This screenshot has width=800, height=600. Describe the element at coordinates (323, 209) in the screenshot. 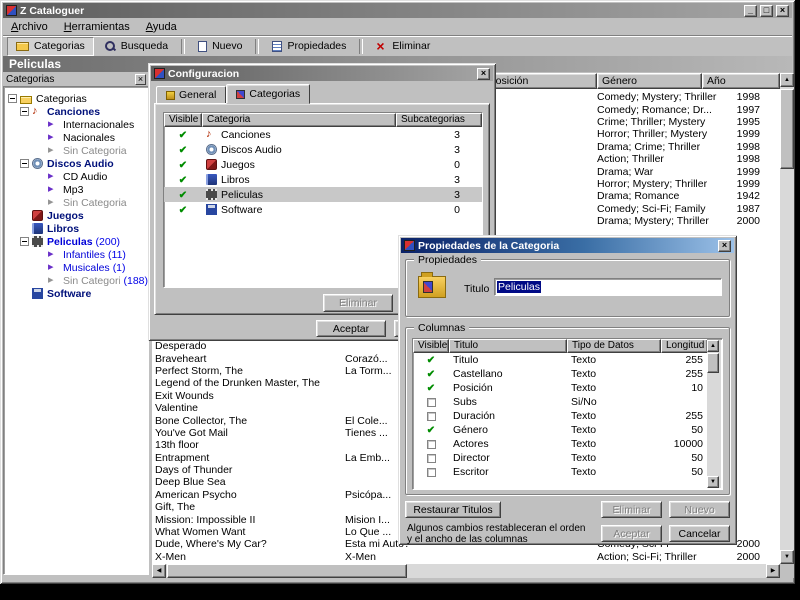

I see `config-category-row: Software 0` at that location.